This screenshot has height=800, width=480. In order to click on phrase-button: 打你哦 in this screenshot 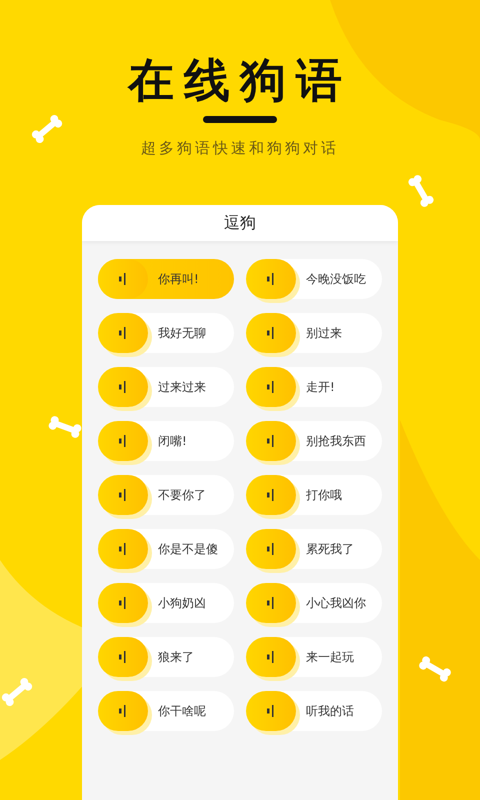, I will do `click(314, 495)`.